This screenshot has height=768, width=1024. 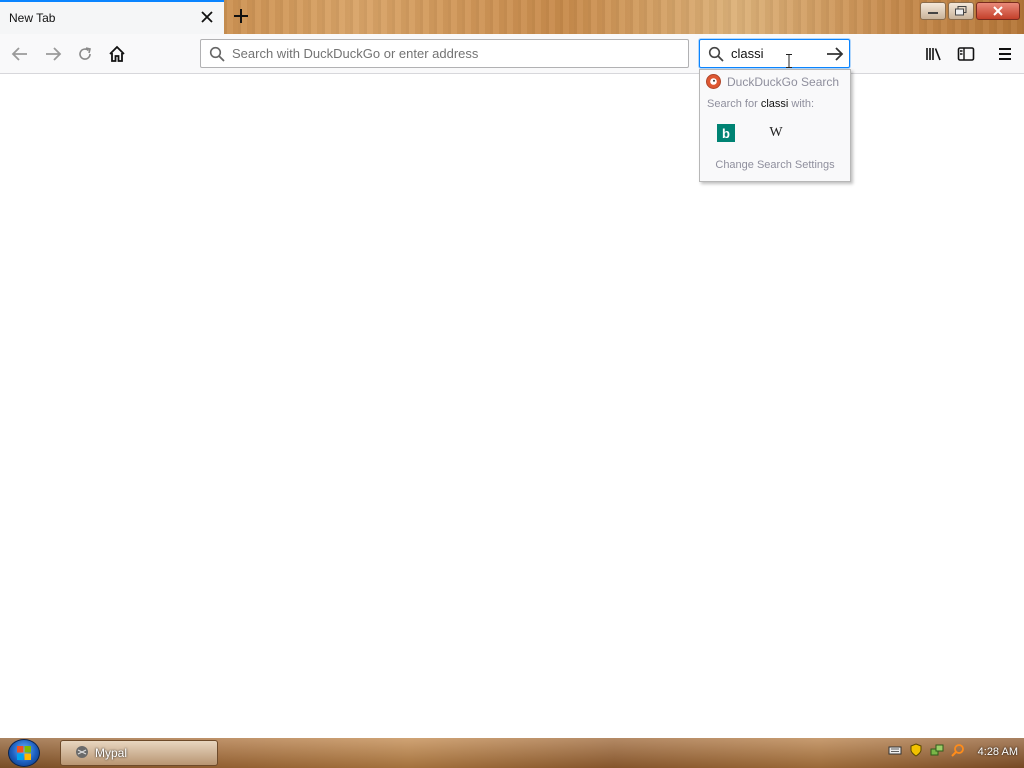 I want to click on popup-engine-header: DuckDuckGo Search, so click(x=772, y=81).